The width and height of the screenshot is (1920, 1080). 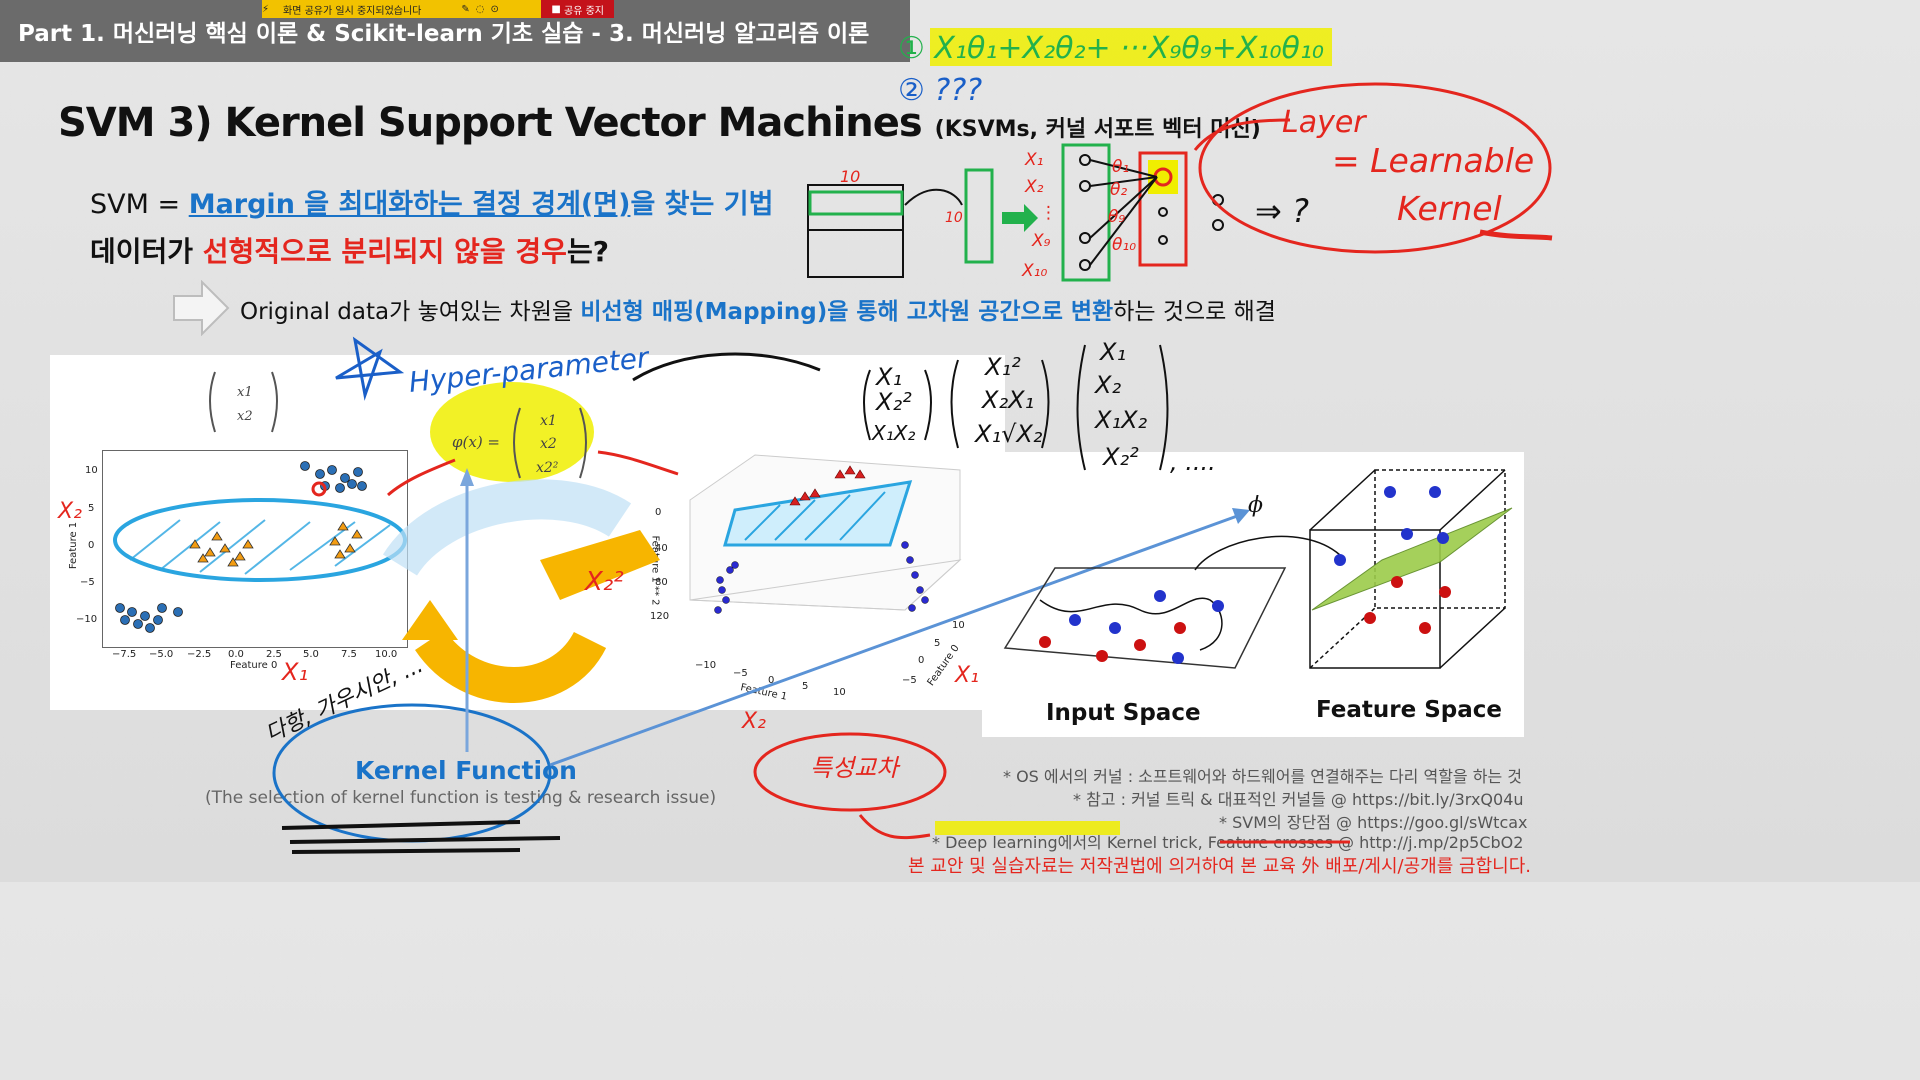 What do you see at coordinates (1324, 122) in the screenshot?
I see `handwritten-layer: Layer` at bounding box center [1324, 122].